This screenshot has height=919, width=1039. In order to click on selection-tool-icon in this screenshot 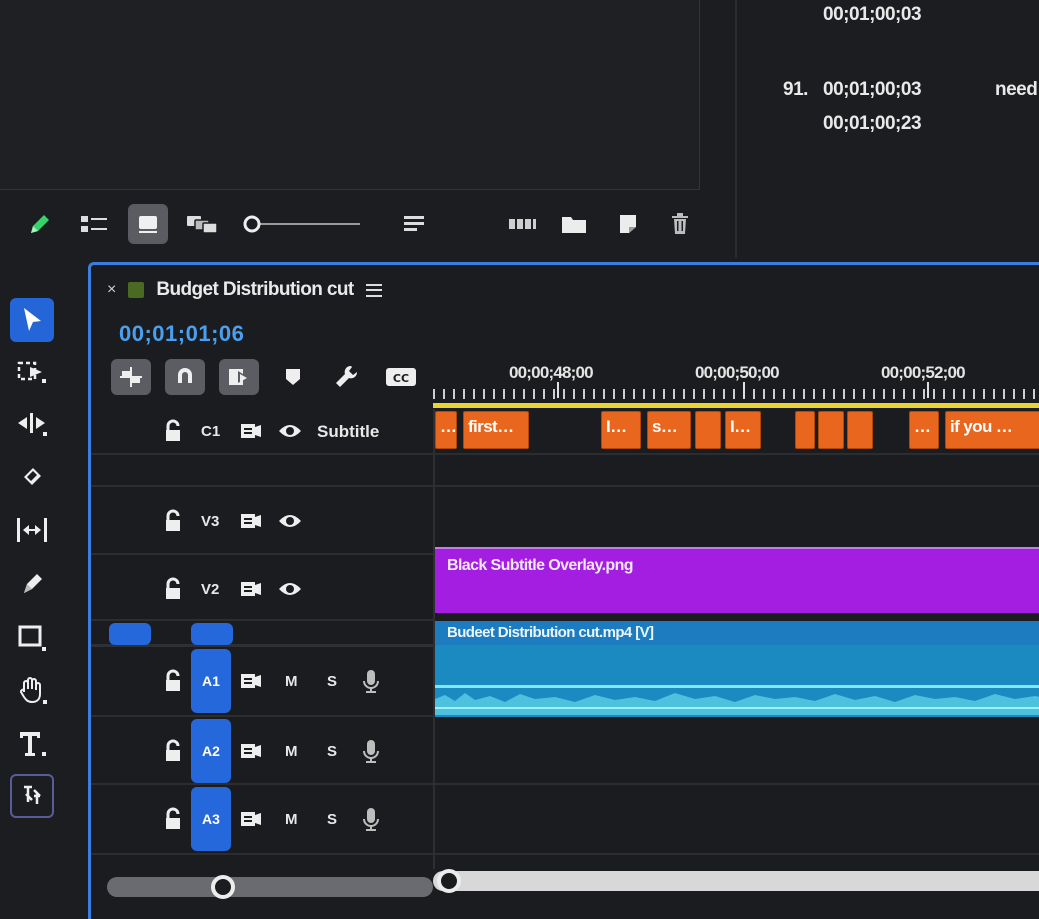, I will do `click(32, 320)`.